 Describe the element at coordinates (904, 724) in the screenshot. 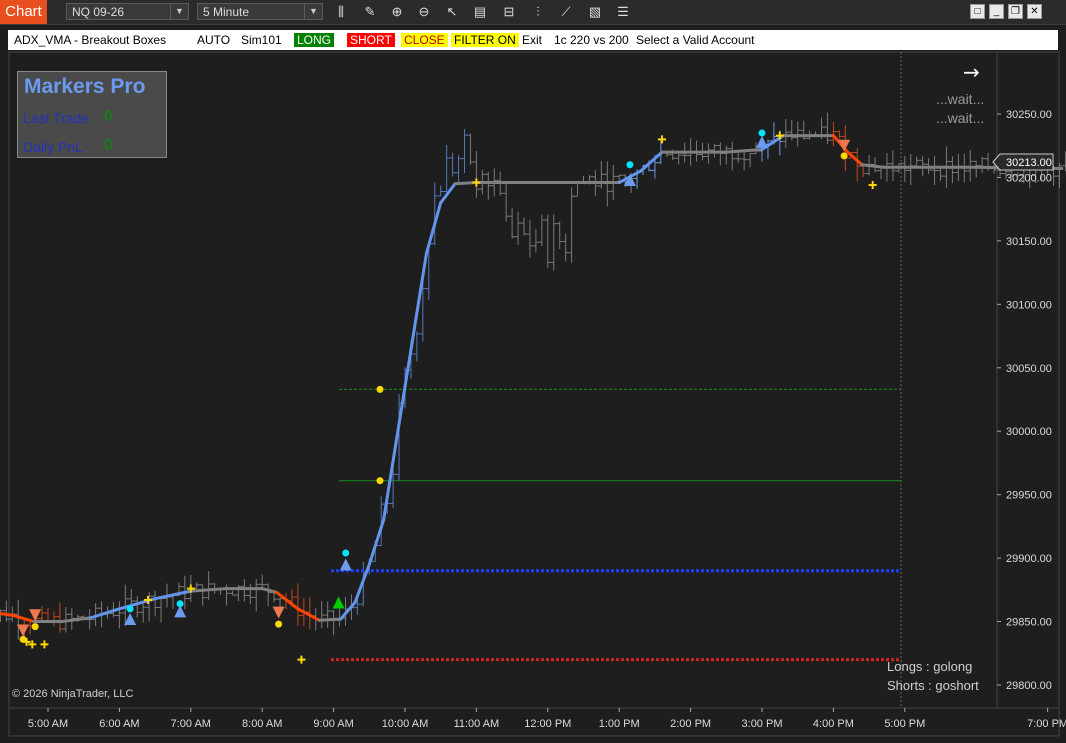

I see `x-tick-label: 5:00 PM` at that location.